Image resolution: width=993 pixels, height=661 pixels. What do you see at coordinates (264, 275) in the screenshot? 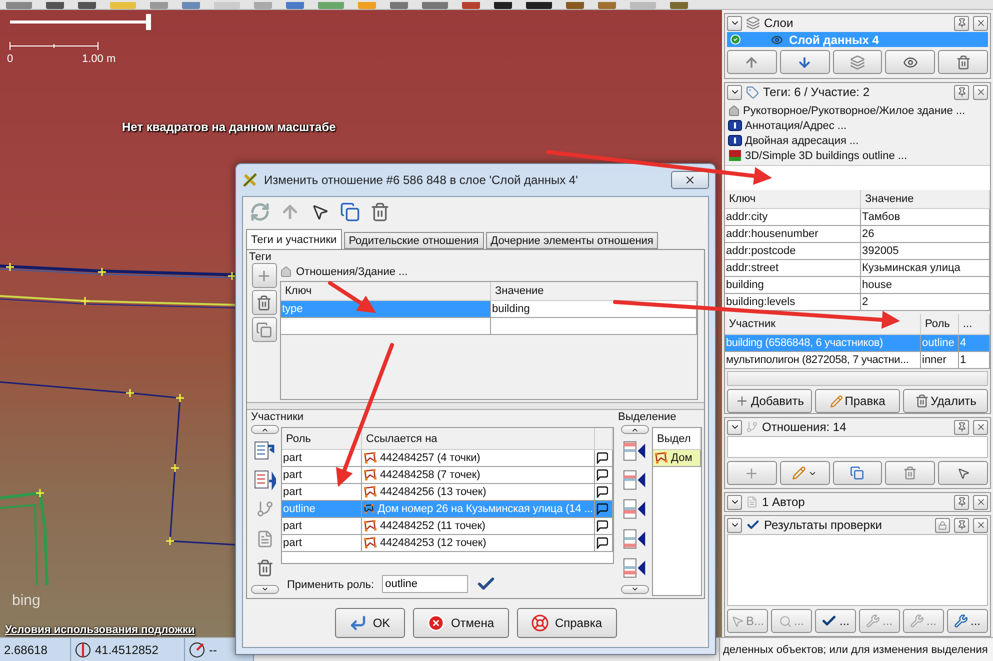
I see `add-tag-button` at bounding box center [264, 275].